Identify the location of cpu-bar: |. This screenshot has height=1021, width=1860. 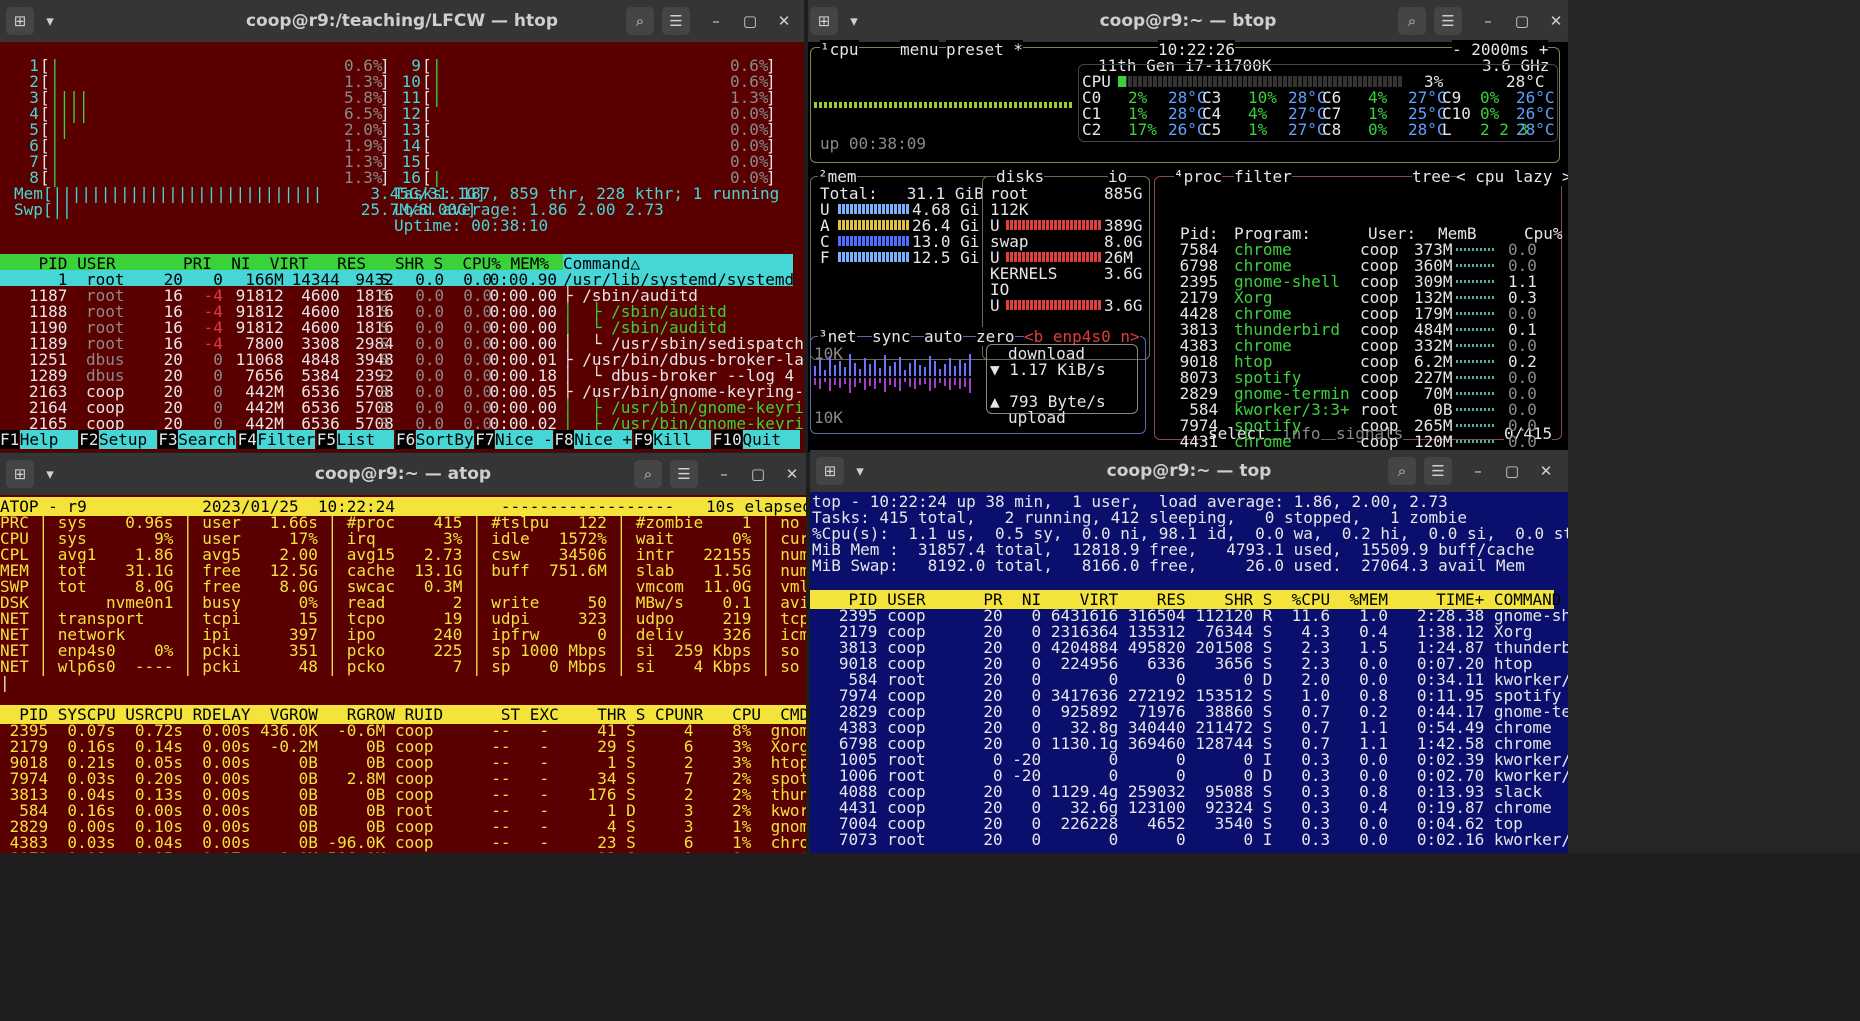
(437, 97).